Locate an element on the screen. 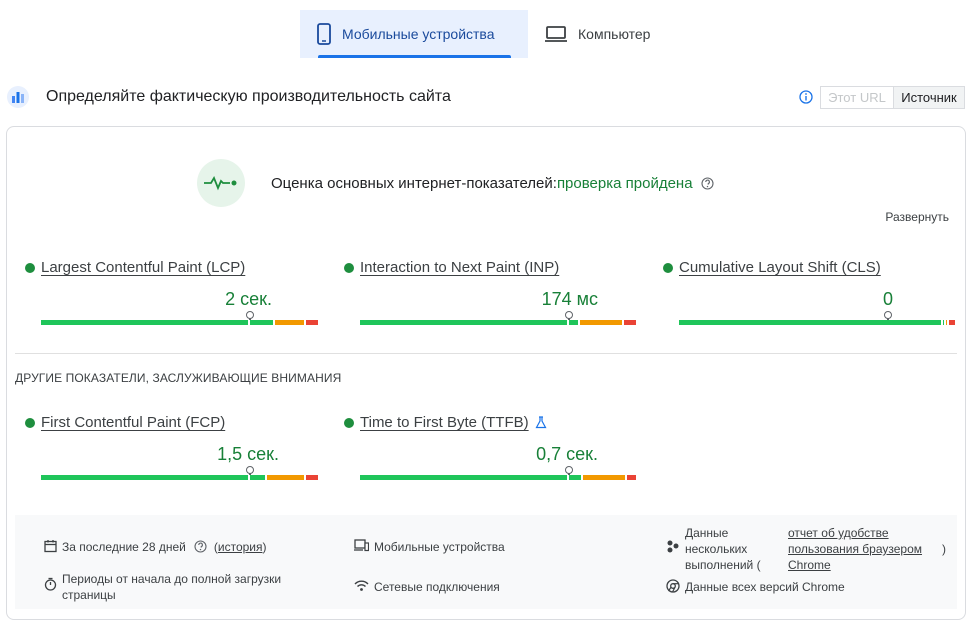  chrome-versions-label: Данные всех версий Chrome is located at coordinates (765, 587).